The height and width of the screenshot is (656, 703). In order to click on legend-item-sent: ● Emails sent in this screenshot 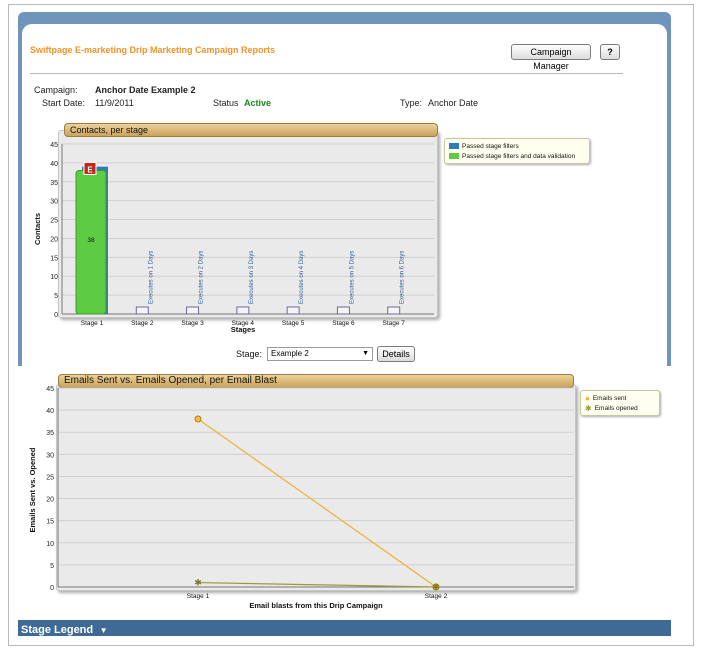, I will do `click(620, 398)`.